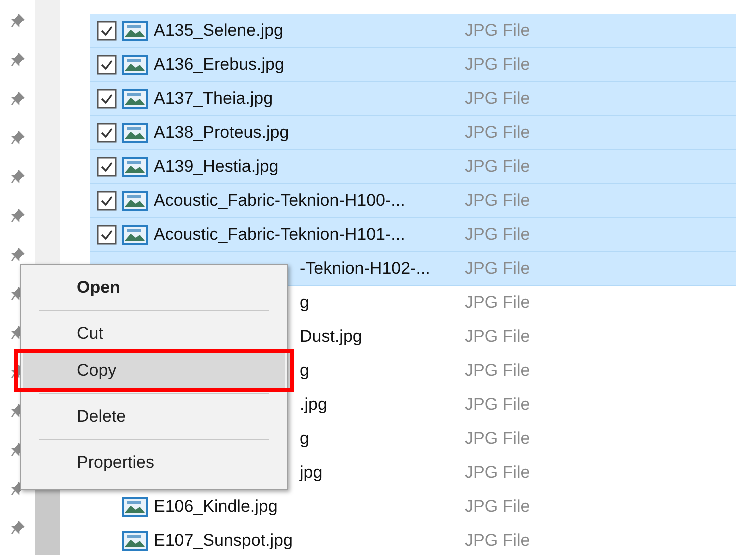 This screenshot has width=736, height=555. I want to click on file-name: A136_Erebus.jpg, so click(309, 64).